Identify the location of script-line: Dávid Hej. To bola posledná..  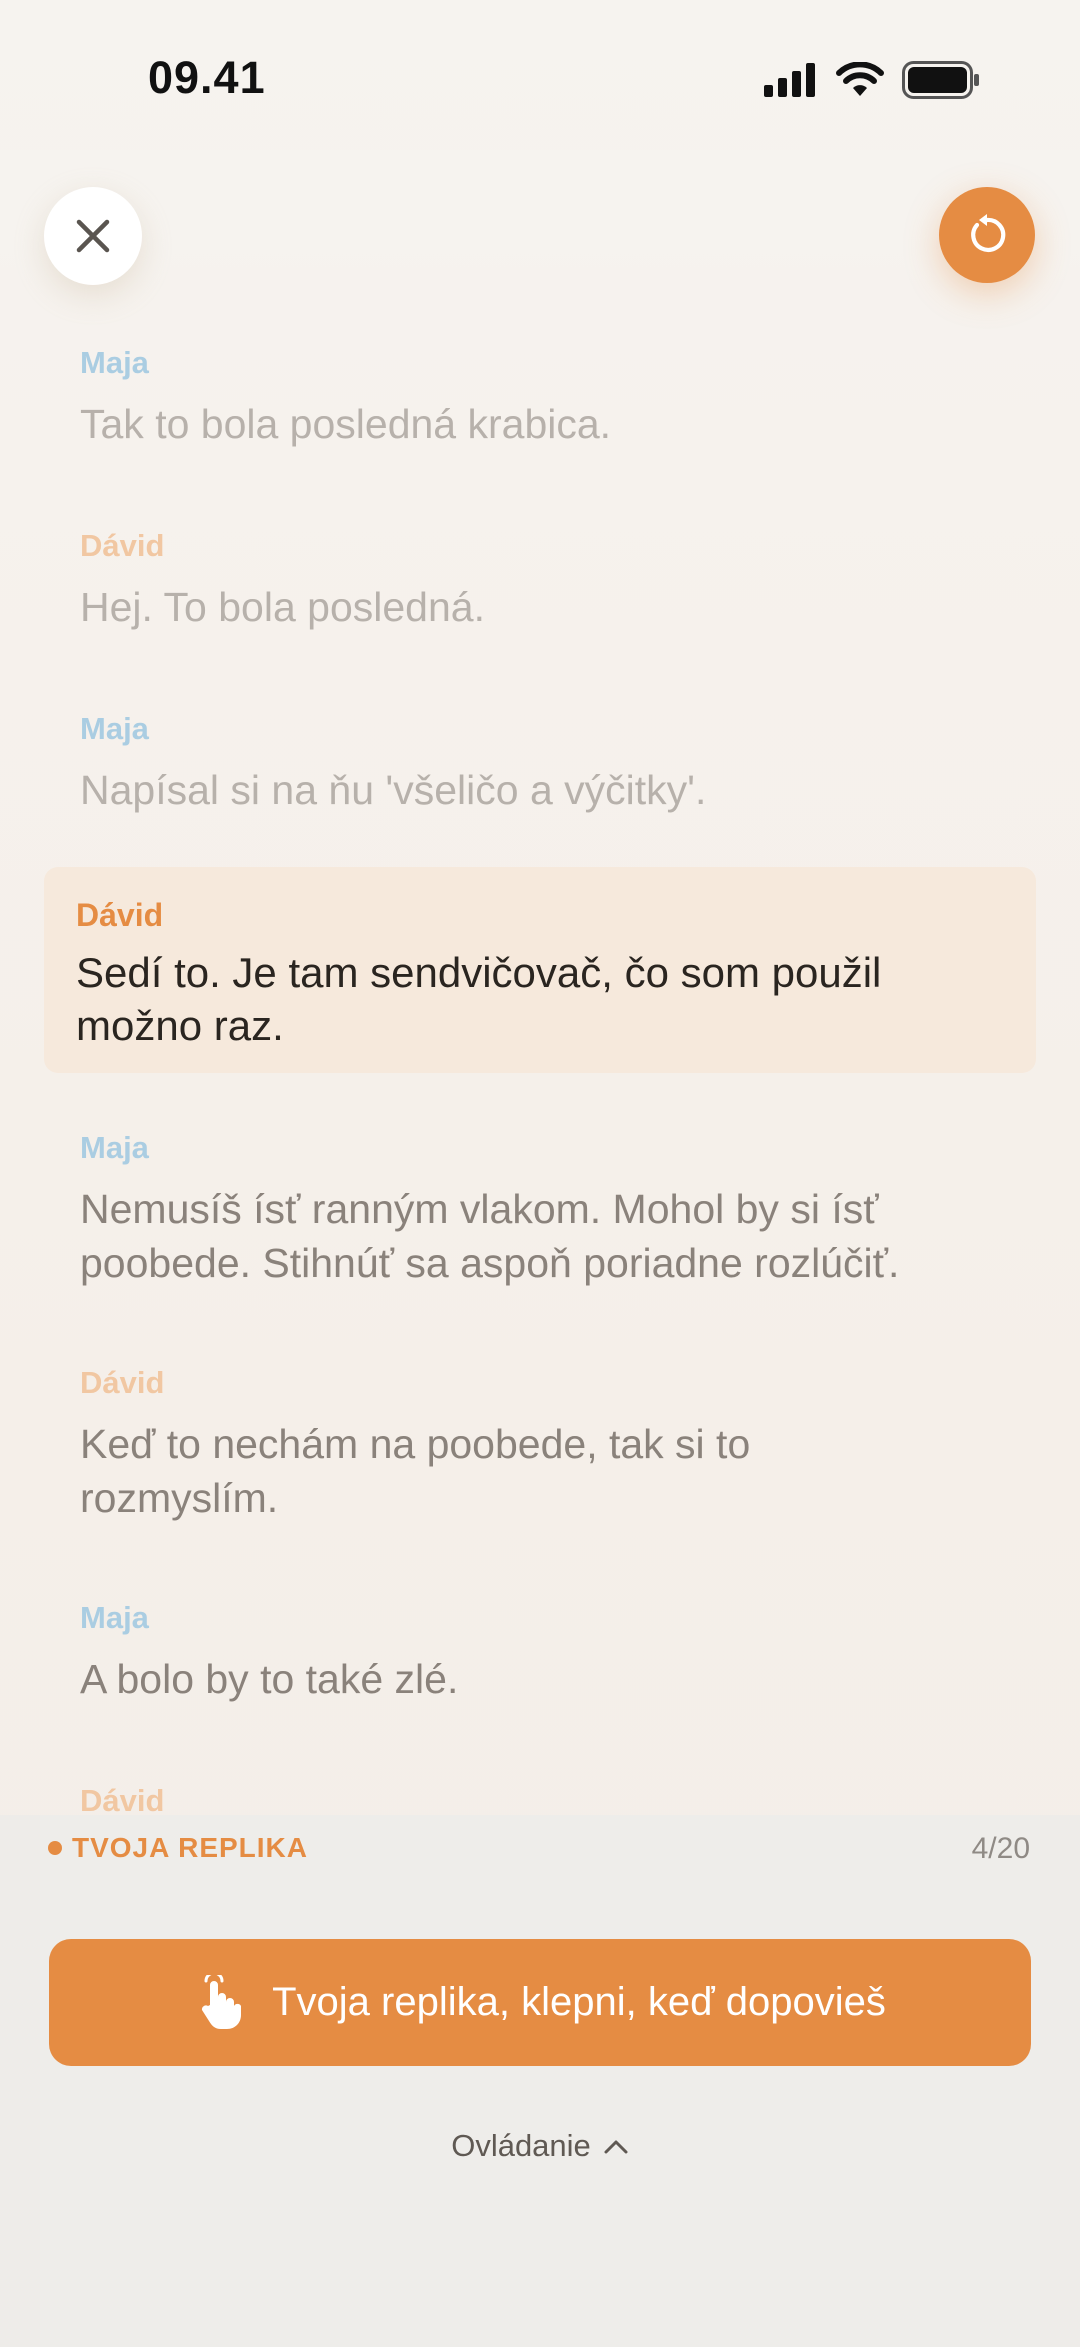
(530, 581).